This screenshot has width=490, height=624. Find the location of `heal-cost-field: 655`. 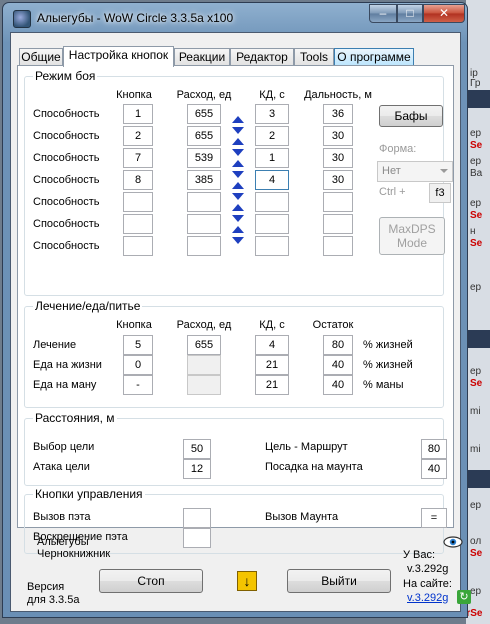

heal-cost-field: 655 is located at coordinates (204, 345).